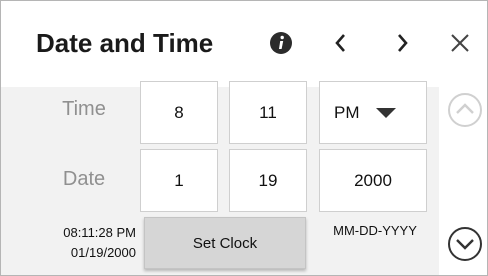 This screenshot has width=488, height=276. I want to click on time-label: Time, so click(84, 109).